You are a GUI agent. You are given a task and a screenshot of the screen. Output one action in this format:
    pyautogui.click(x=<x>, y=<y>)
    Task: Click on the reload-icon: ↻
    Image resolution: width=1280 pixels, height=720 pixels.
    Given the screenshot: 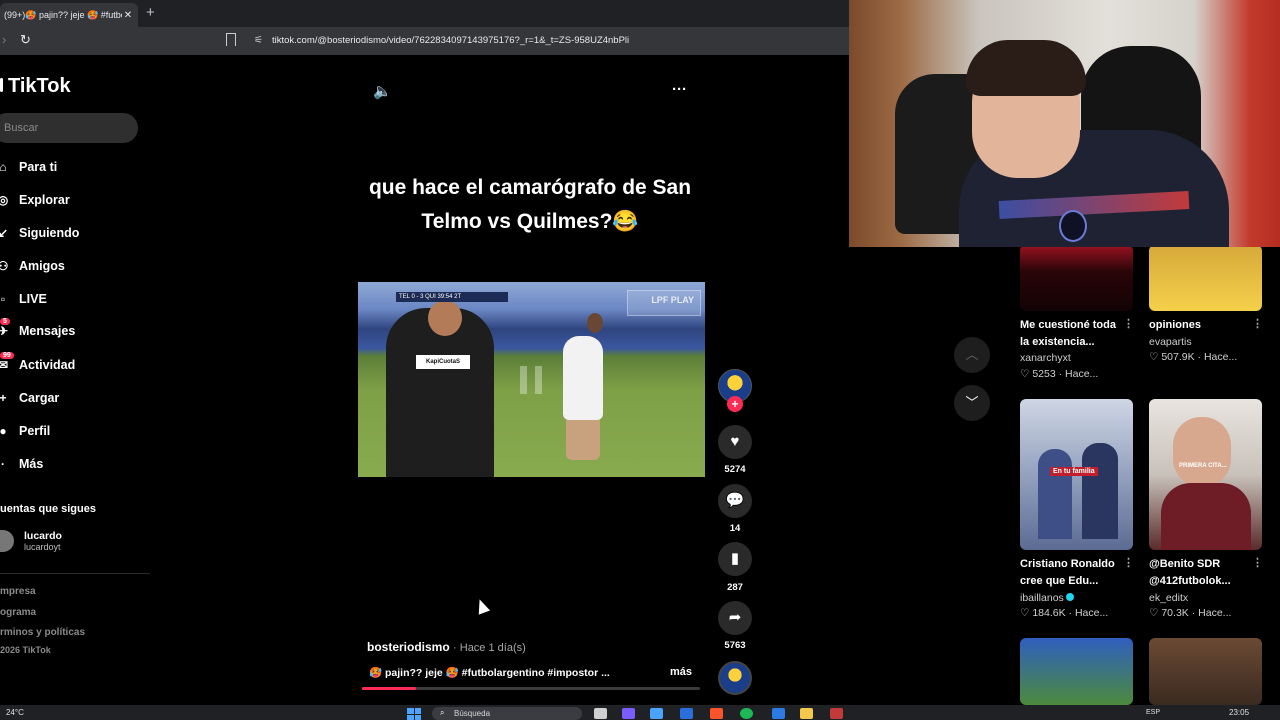 What is the action you would take?
    pyautogui.click(x=25, y=40)
    